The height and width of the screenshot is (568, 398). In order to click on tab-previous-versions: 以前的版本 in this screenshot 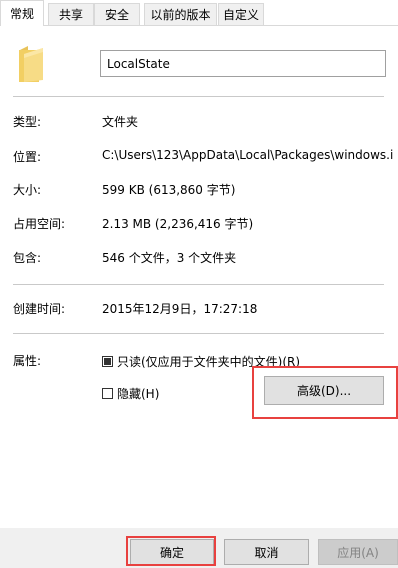, I will do `click(180, 14)`.